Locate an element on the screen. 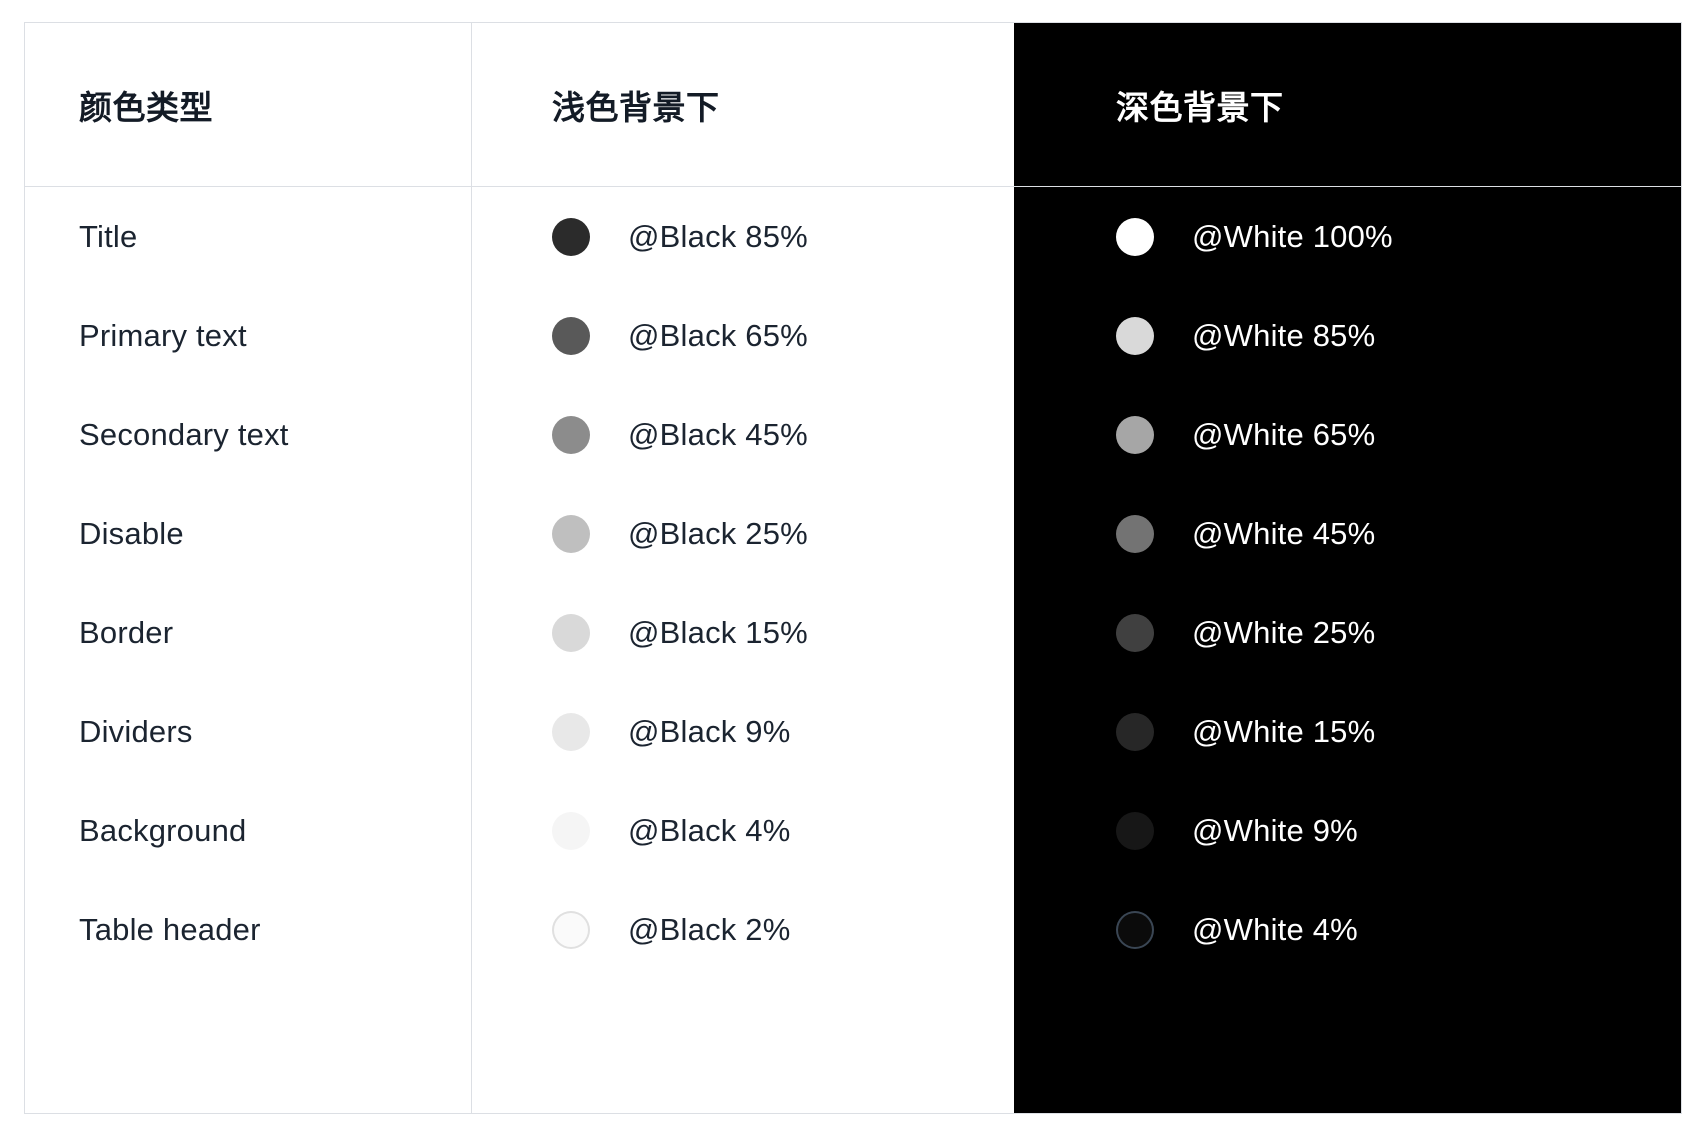  color-type-label: Border is located at coordinates (126, 632).